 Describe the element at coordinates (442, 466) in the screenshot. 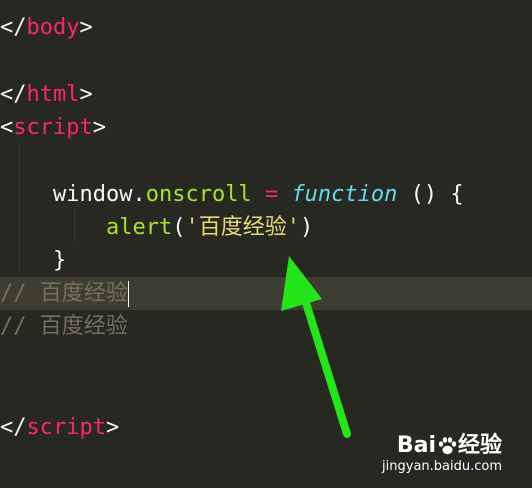

I see `watermark-url: jingyan.baidu.com` at that location.